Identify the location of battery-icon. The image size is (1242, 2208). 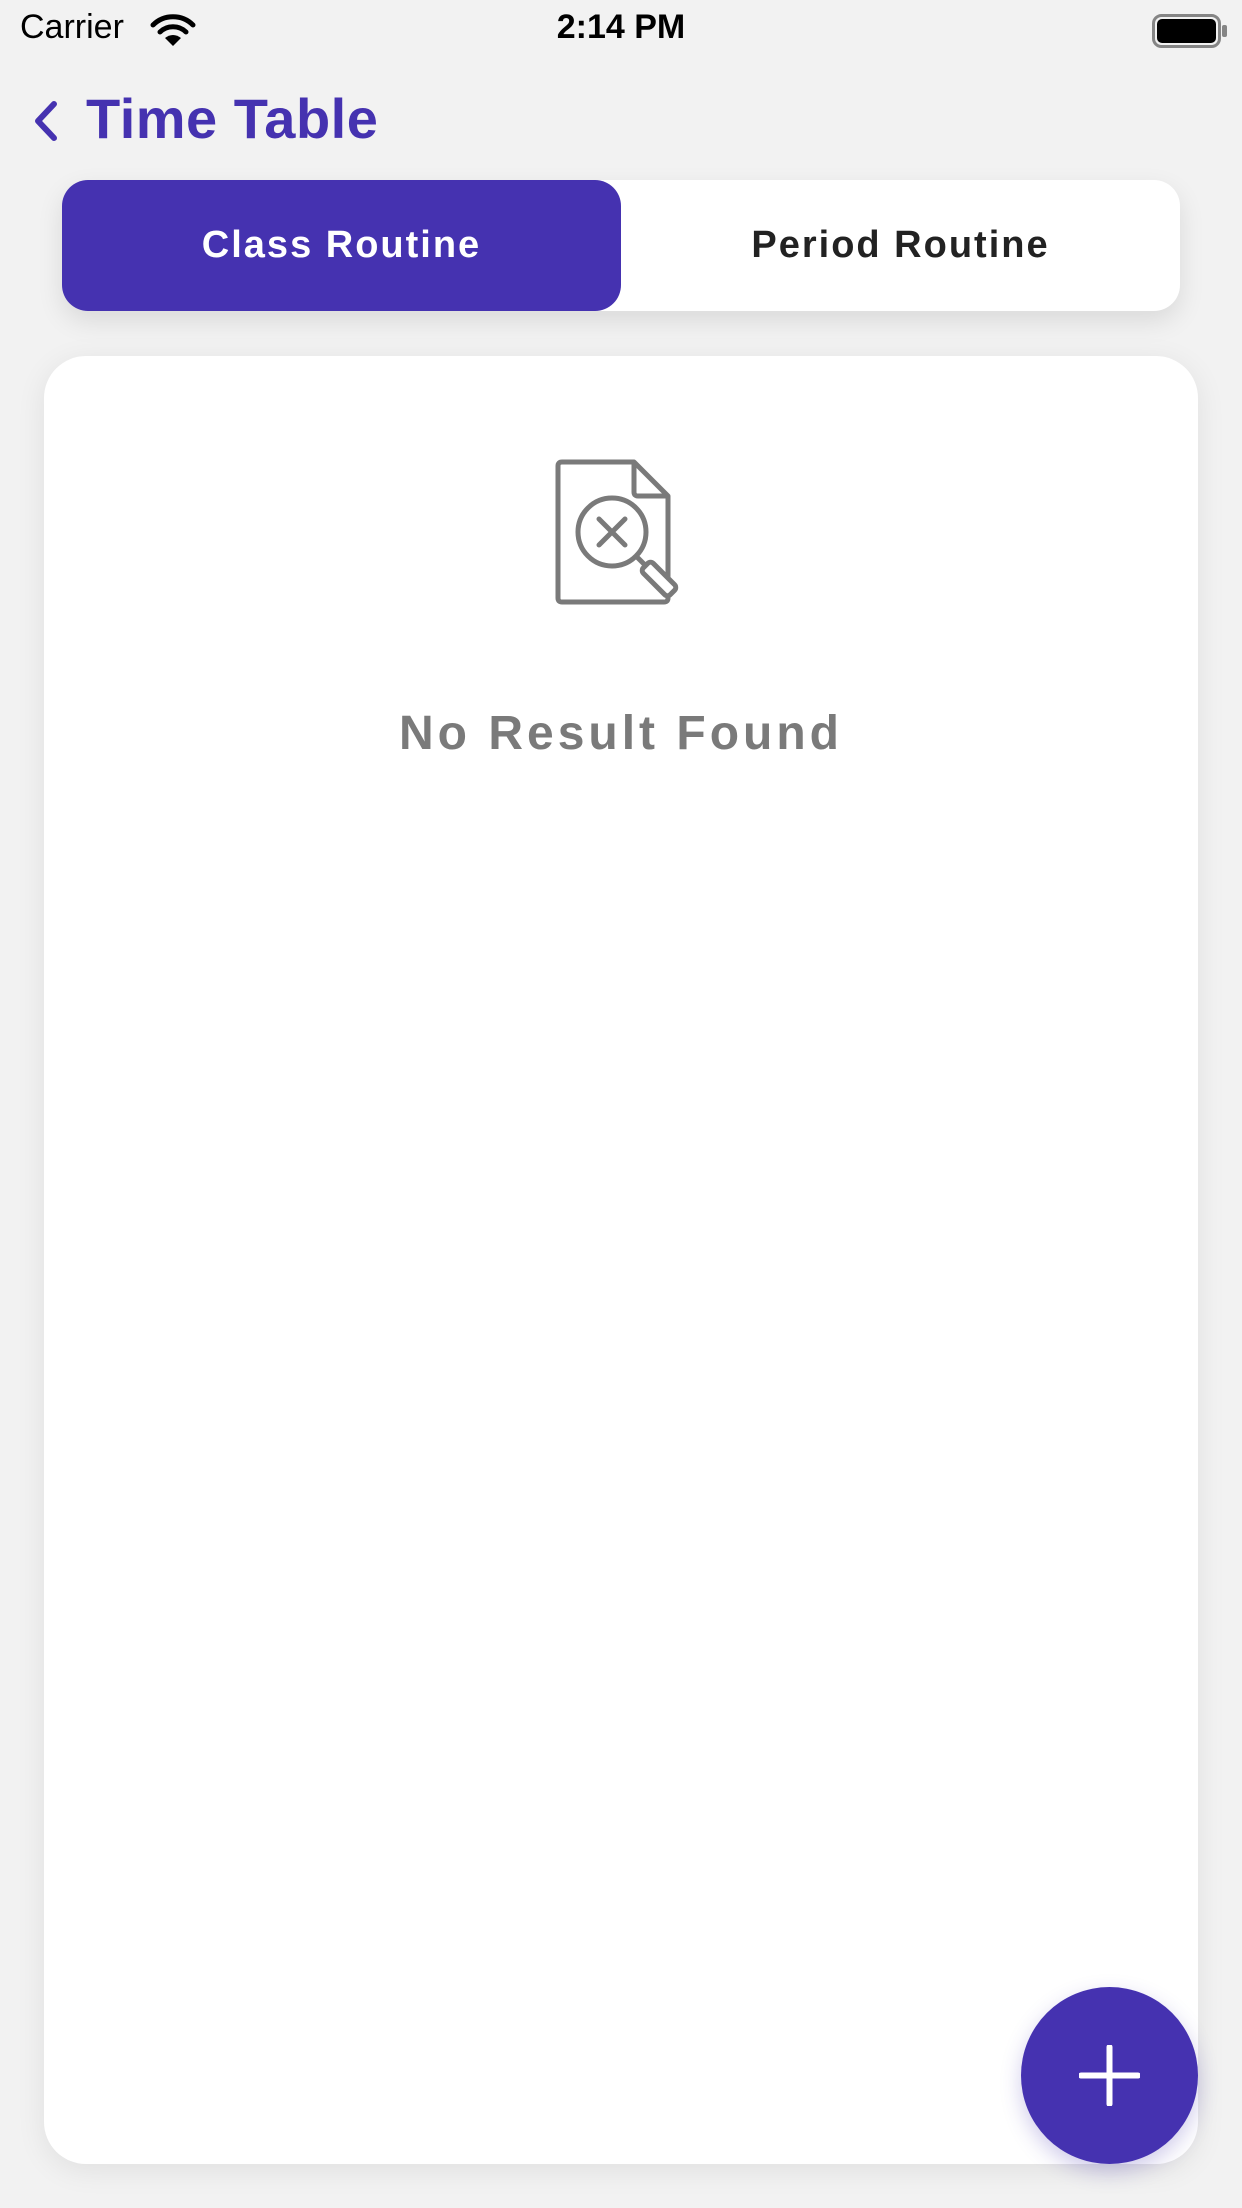
(1189, 31).